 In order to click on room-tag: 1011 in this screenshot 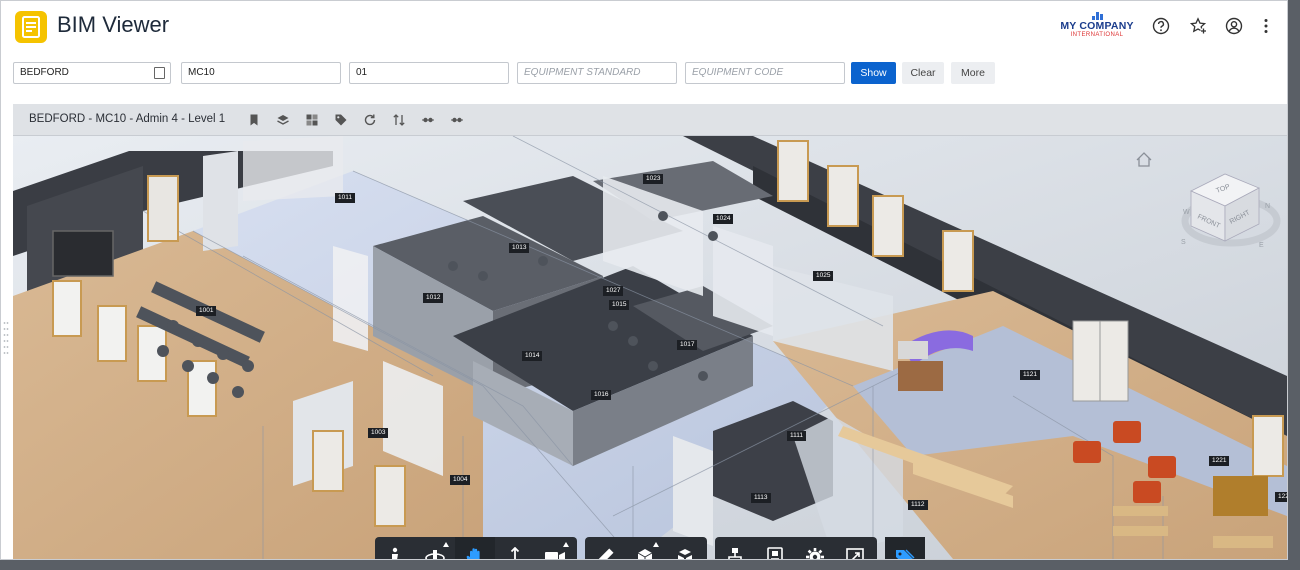, I will do `click(345, 198)`.